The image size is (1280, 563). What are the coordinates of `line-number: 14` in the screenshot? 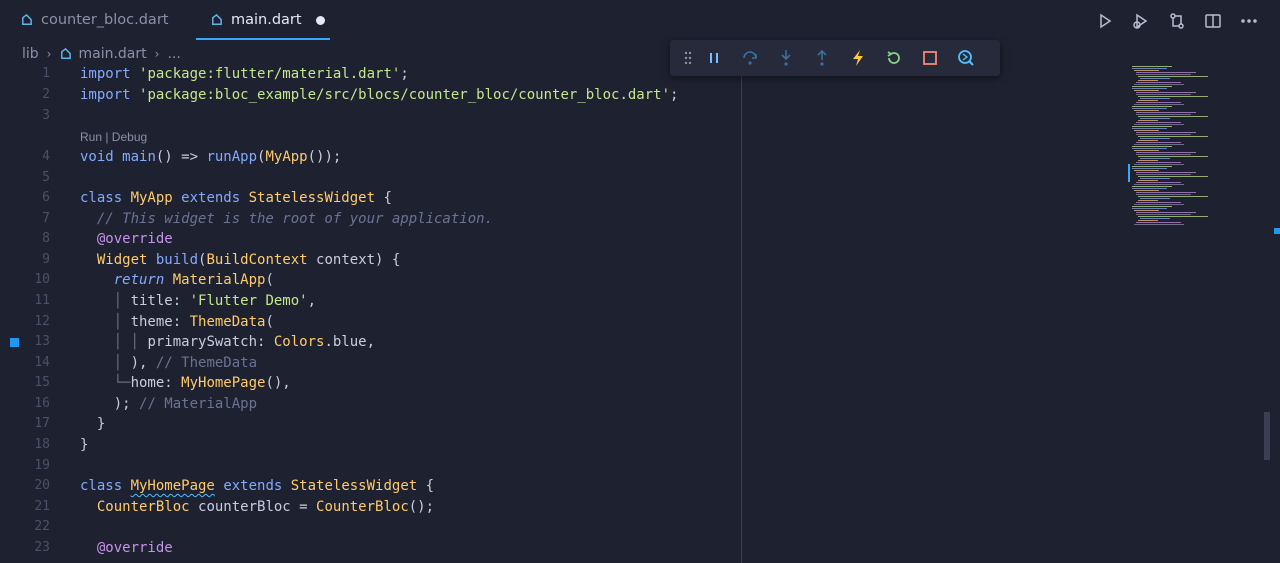 It's located at (25, 363).